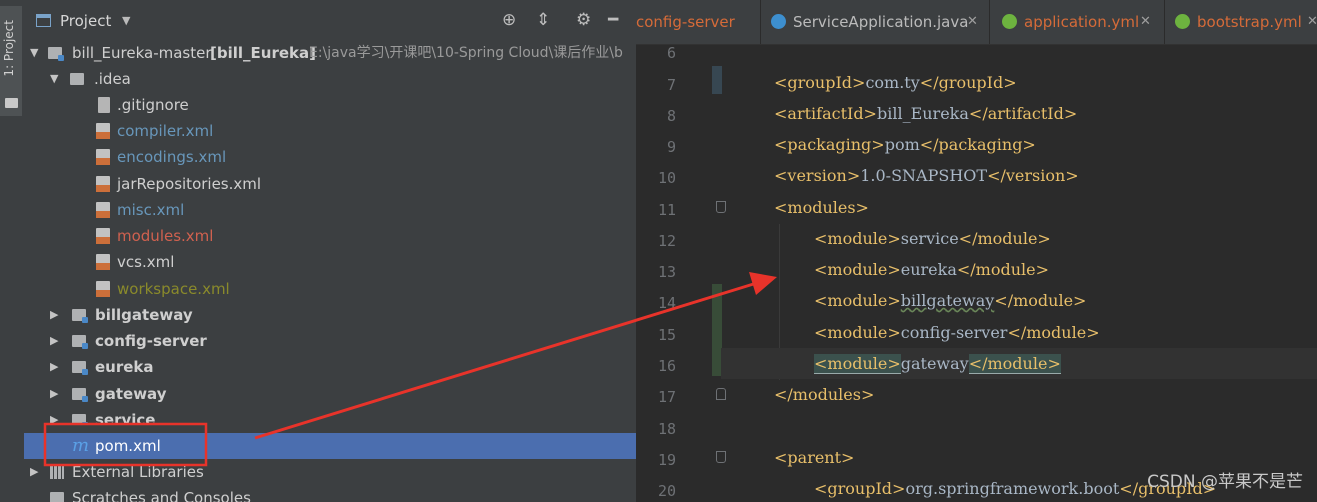 Image resolution: width=1317 pixels, height=502 pixels. I want to click on tree-item-billgateway: ▶ billgateway, so click(330, 315).